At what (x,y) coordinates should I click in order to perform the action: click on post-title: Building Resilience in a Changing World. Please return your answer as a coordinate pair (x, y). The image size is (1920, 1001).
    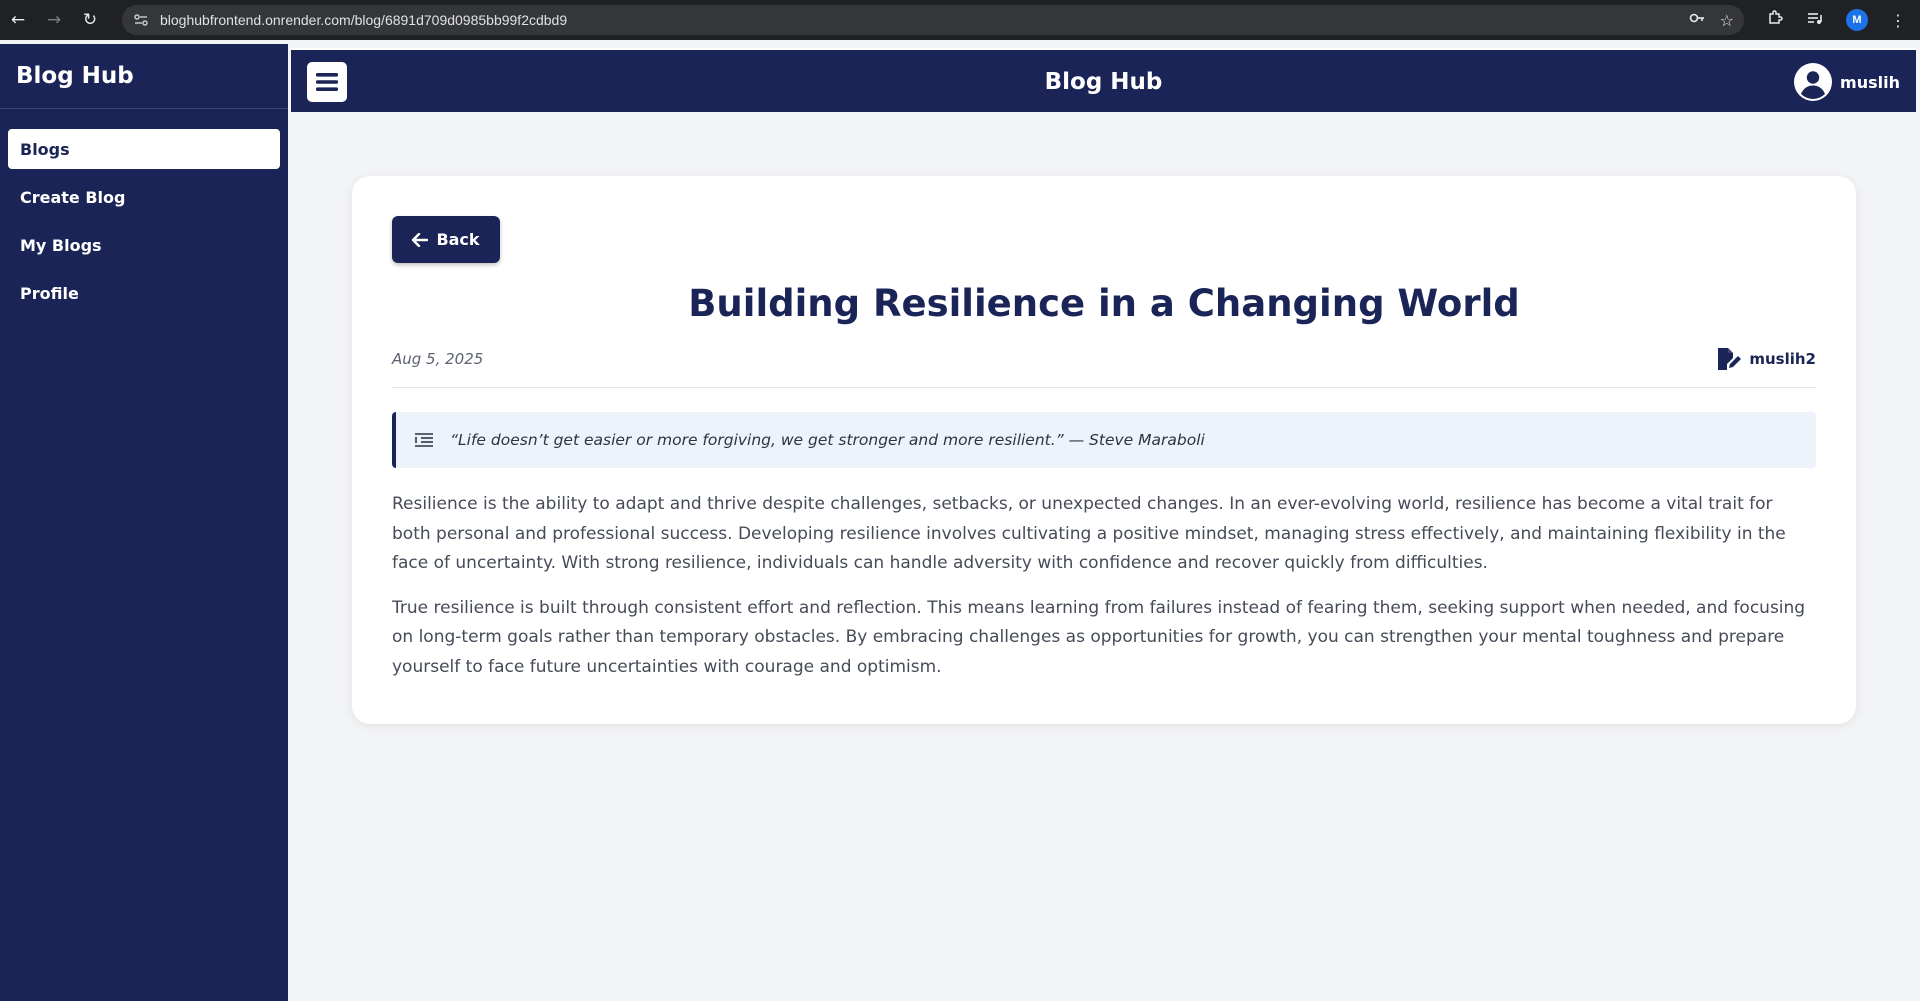
    Looking at the image, I should click on (1104, 303).